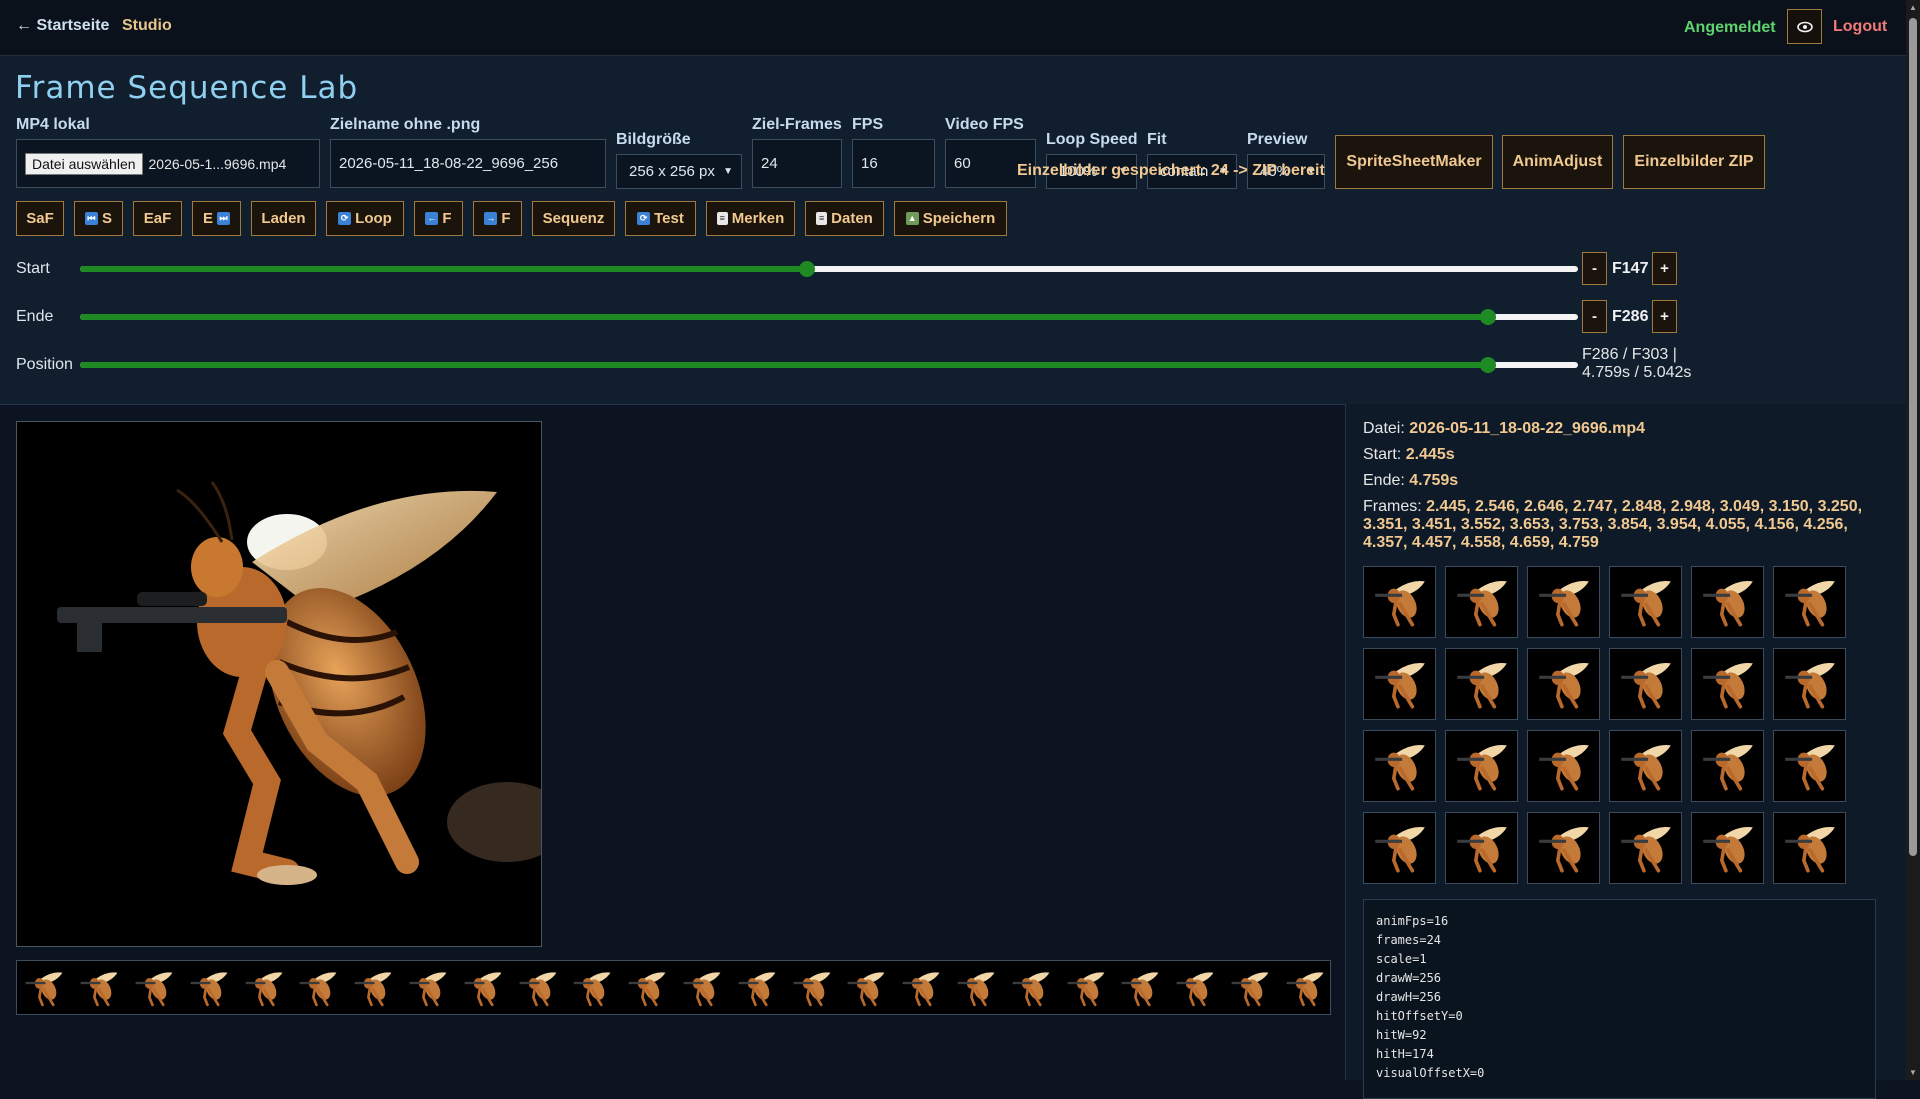  I want to click on fps-label: FPS, so click(868, 124).